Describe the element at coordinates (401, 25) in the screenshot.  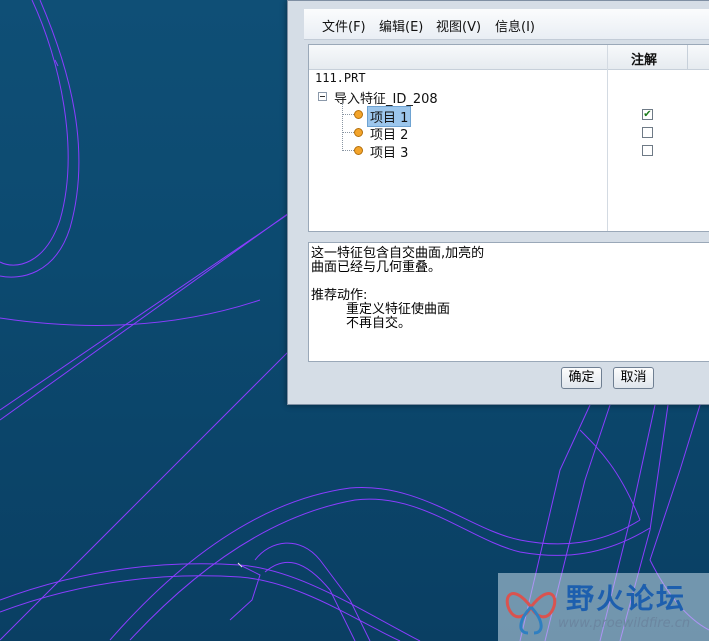
I see `menu-edit: 编辑(E)` at that location.